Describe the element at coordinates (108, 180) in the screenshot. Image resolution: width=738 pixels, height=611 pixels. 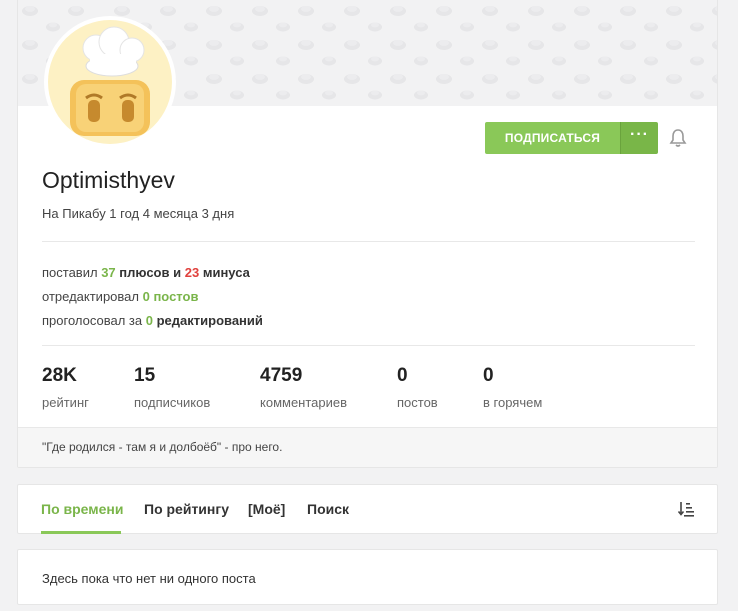
I see `username: Optimisthyev` at that location.